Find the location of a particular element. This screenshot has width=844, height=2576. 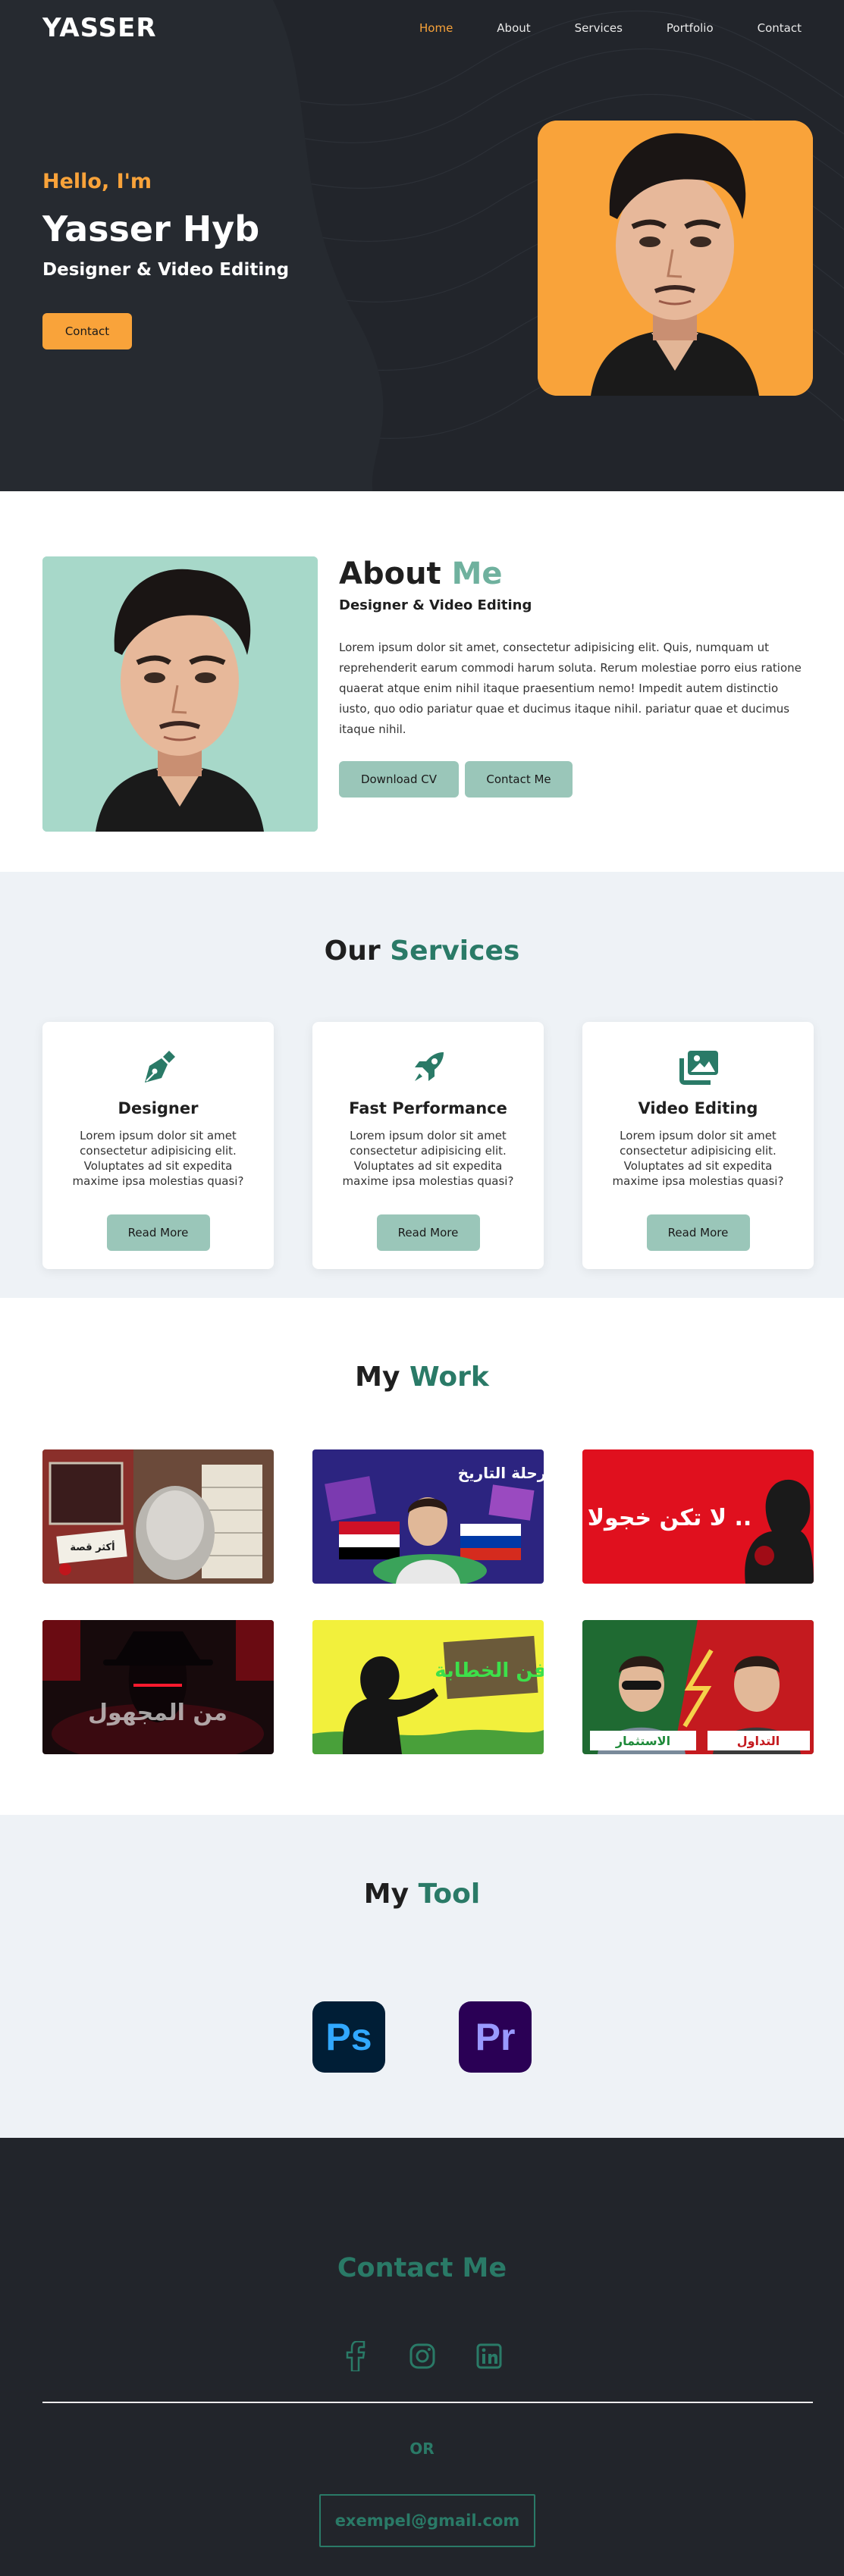

pen-icon is located at coordinates (158, 1067).